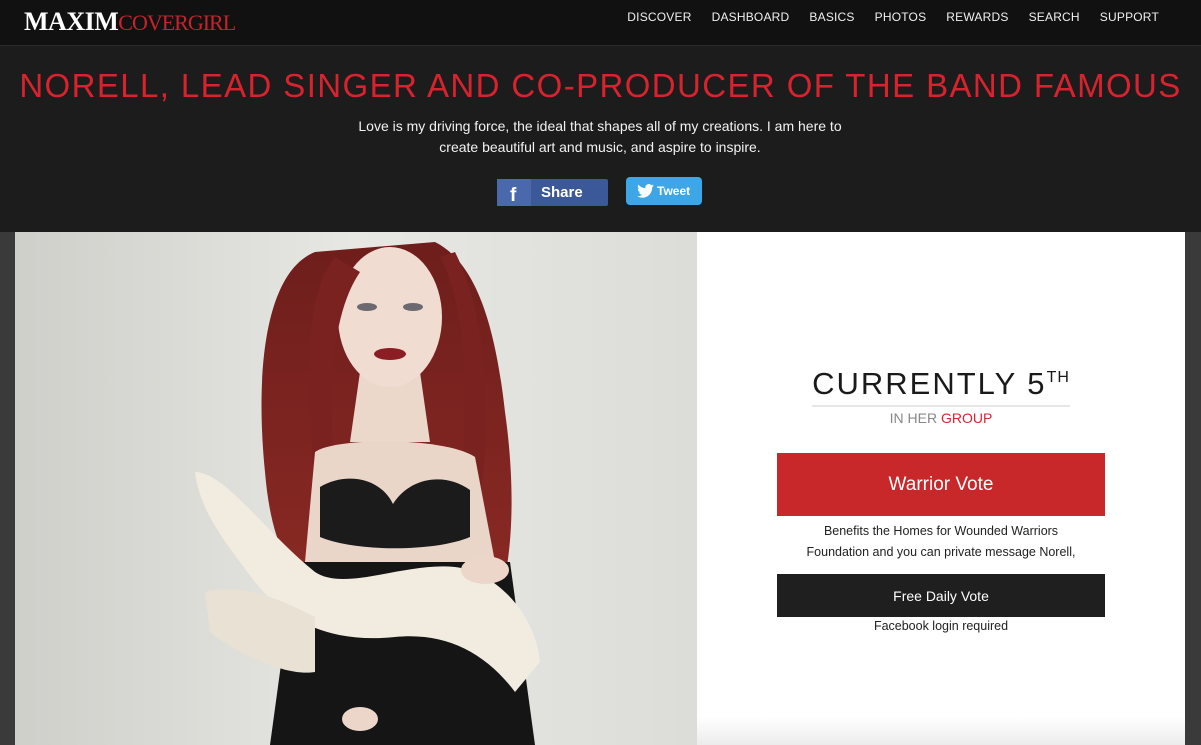  I want to click on facebook-share-button: f Share, so click(552, 192).